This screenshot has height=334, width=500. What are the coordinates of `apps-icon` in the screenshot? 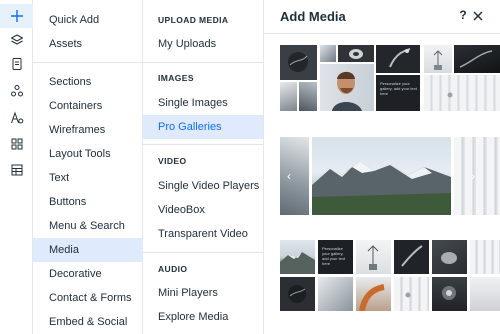 It's located at (17, 91).